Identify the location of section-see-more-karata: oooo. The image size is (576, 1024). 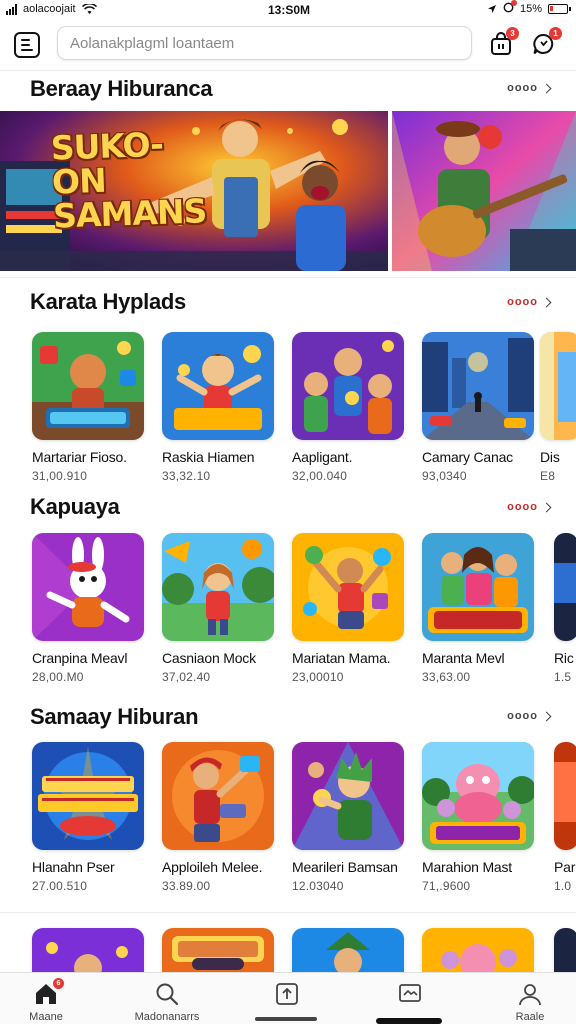
(529, 302).